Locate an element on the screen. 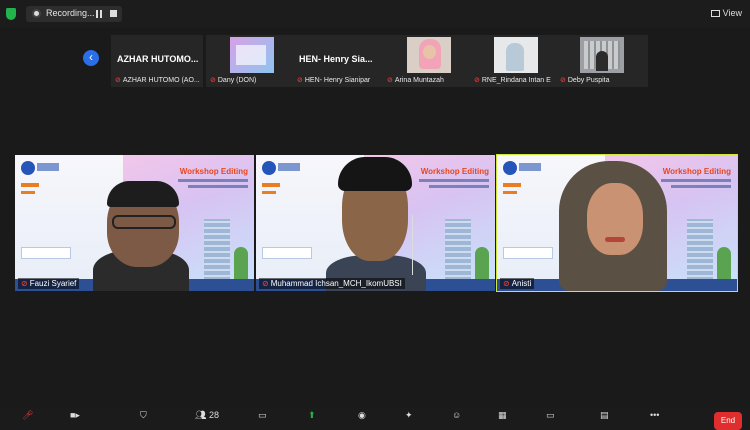  shield-icon is located at coordinates (11, 14).